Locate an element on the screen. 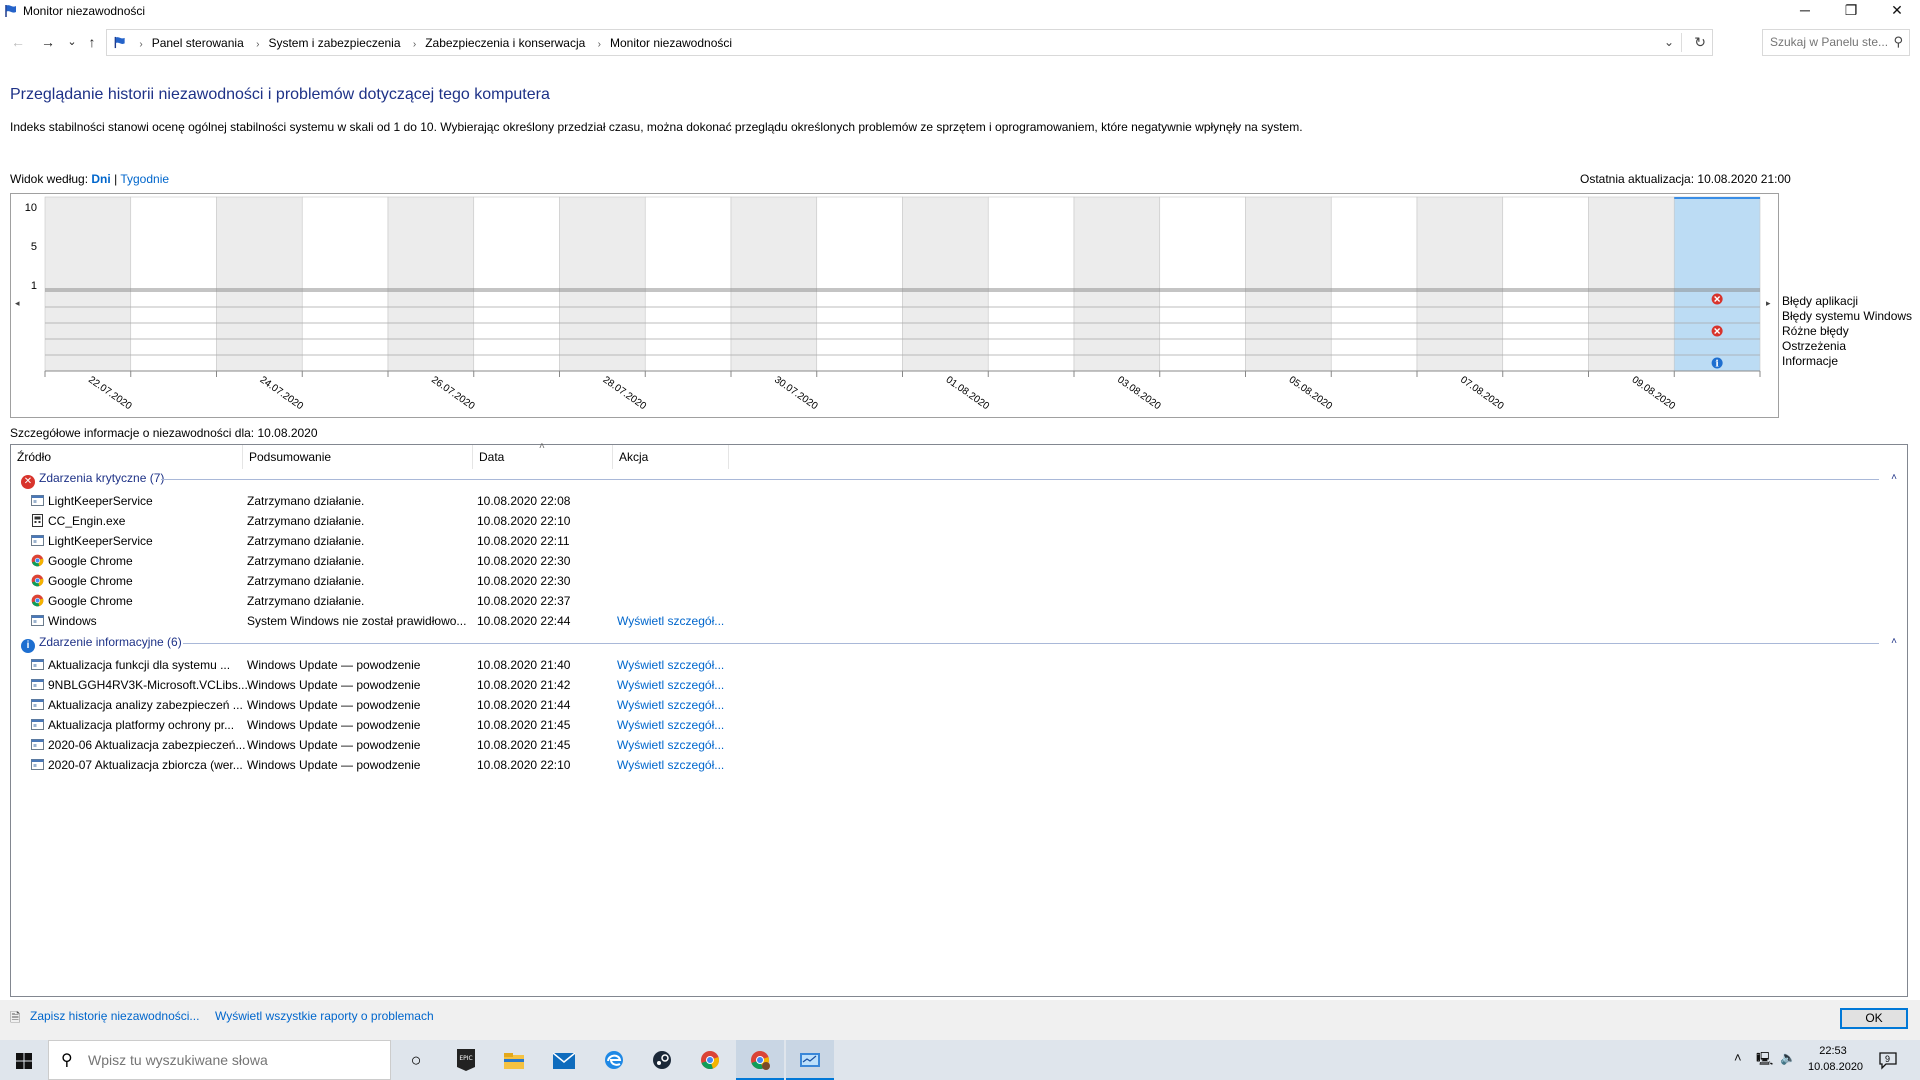  up-button: ↑ is located at coordinates (92, 42).